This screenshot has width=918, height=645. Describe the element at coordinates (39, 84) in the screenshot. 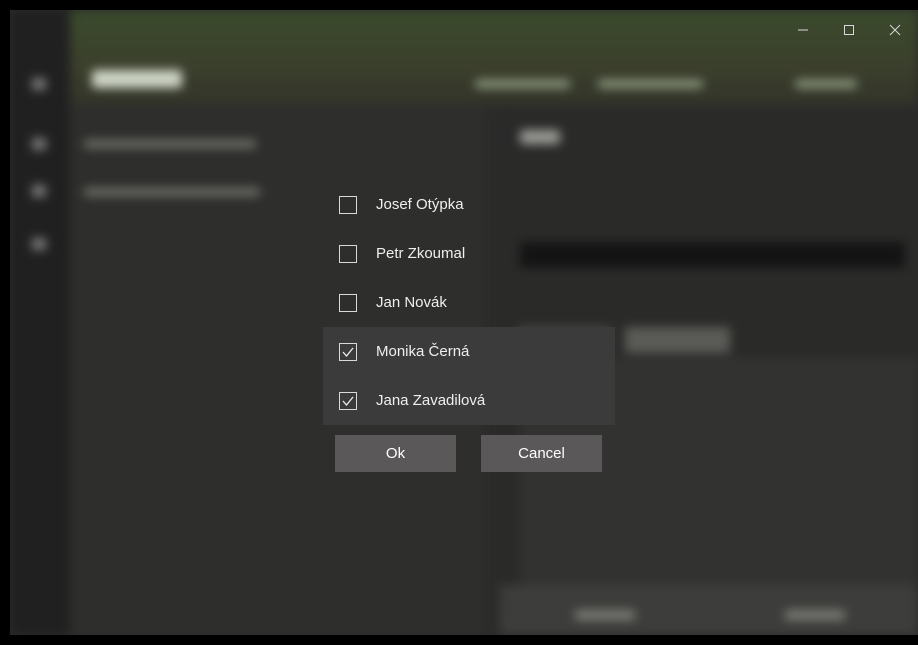

I see `back-icon` at that location.